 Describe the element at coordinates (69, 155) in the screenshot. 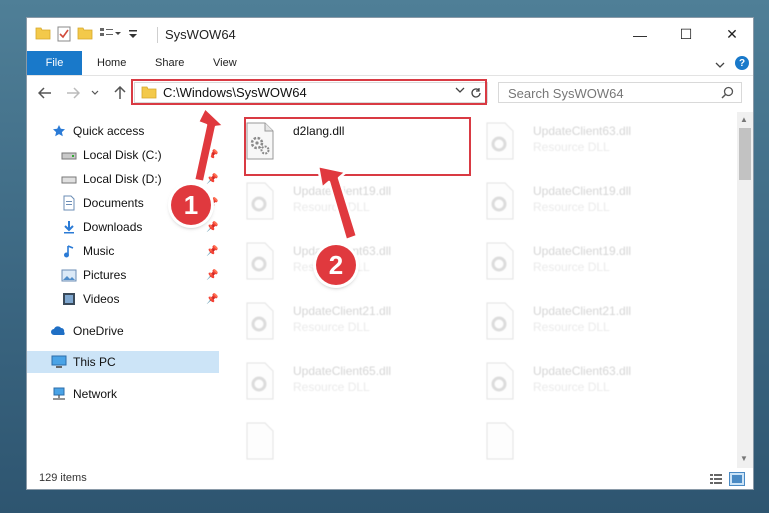

I see `drive-icon` at that location.